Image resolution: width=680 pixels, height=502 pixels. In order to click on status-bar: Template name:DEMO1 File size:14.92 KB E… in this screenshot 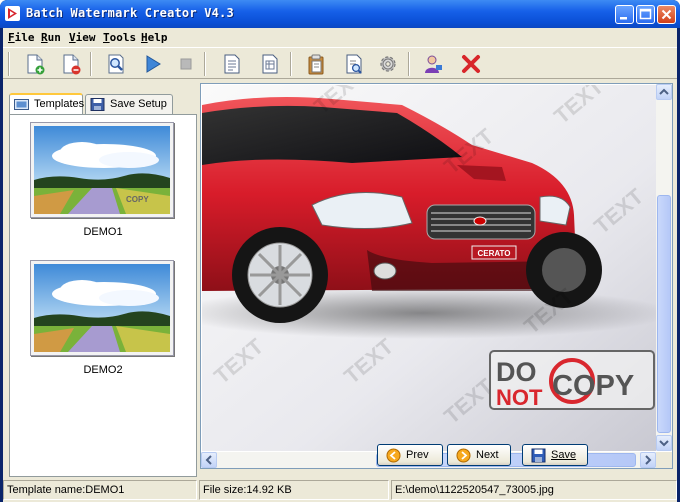, I will do `click(340, 490)`.